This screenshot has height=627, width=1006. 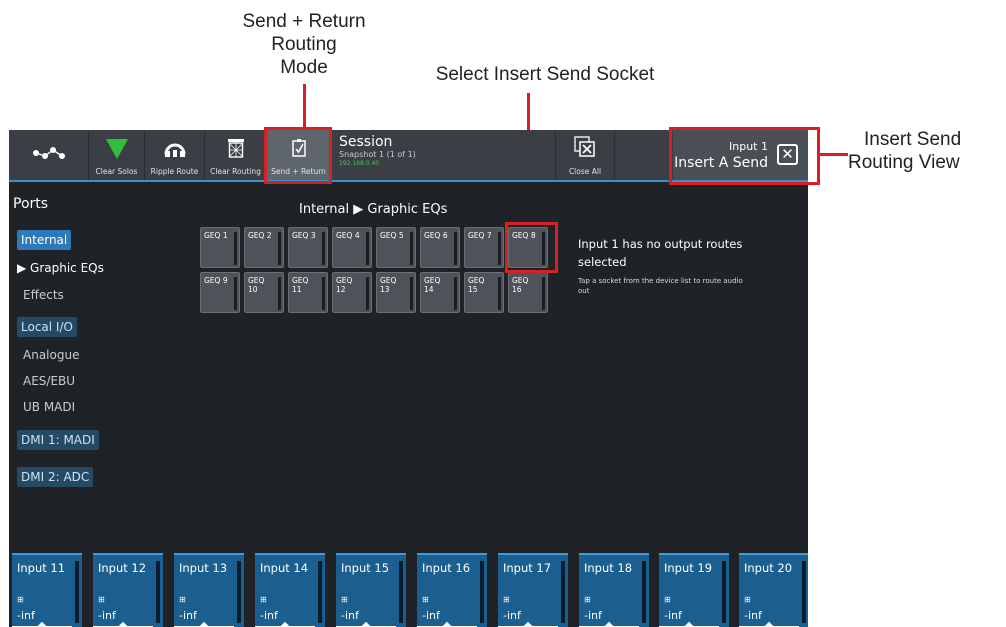 I want to click on insert-send-view: Input 1 Insert A Send ✕, so click(x=740, y=155).